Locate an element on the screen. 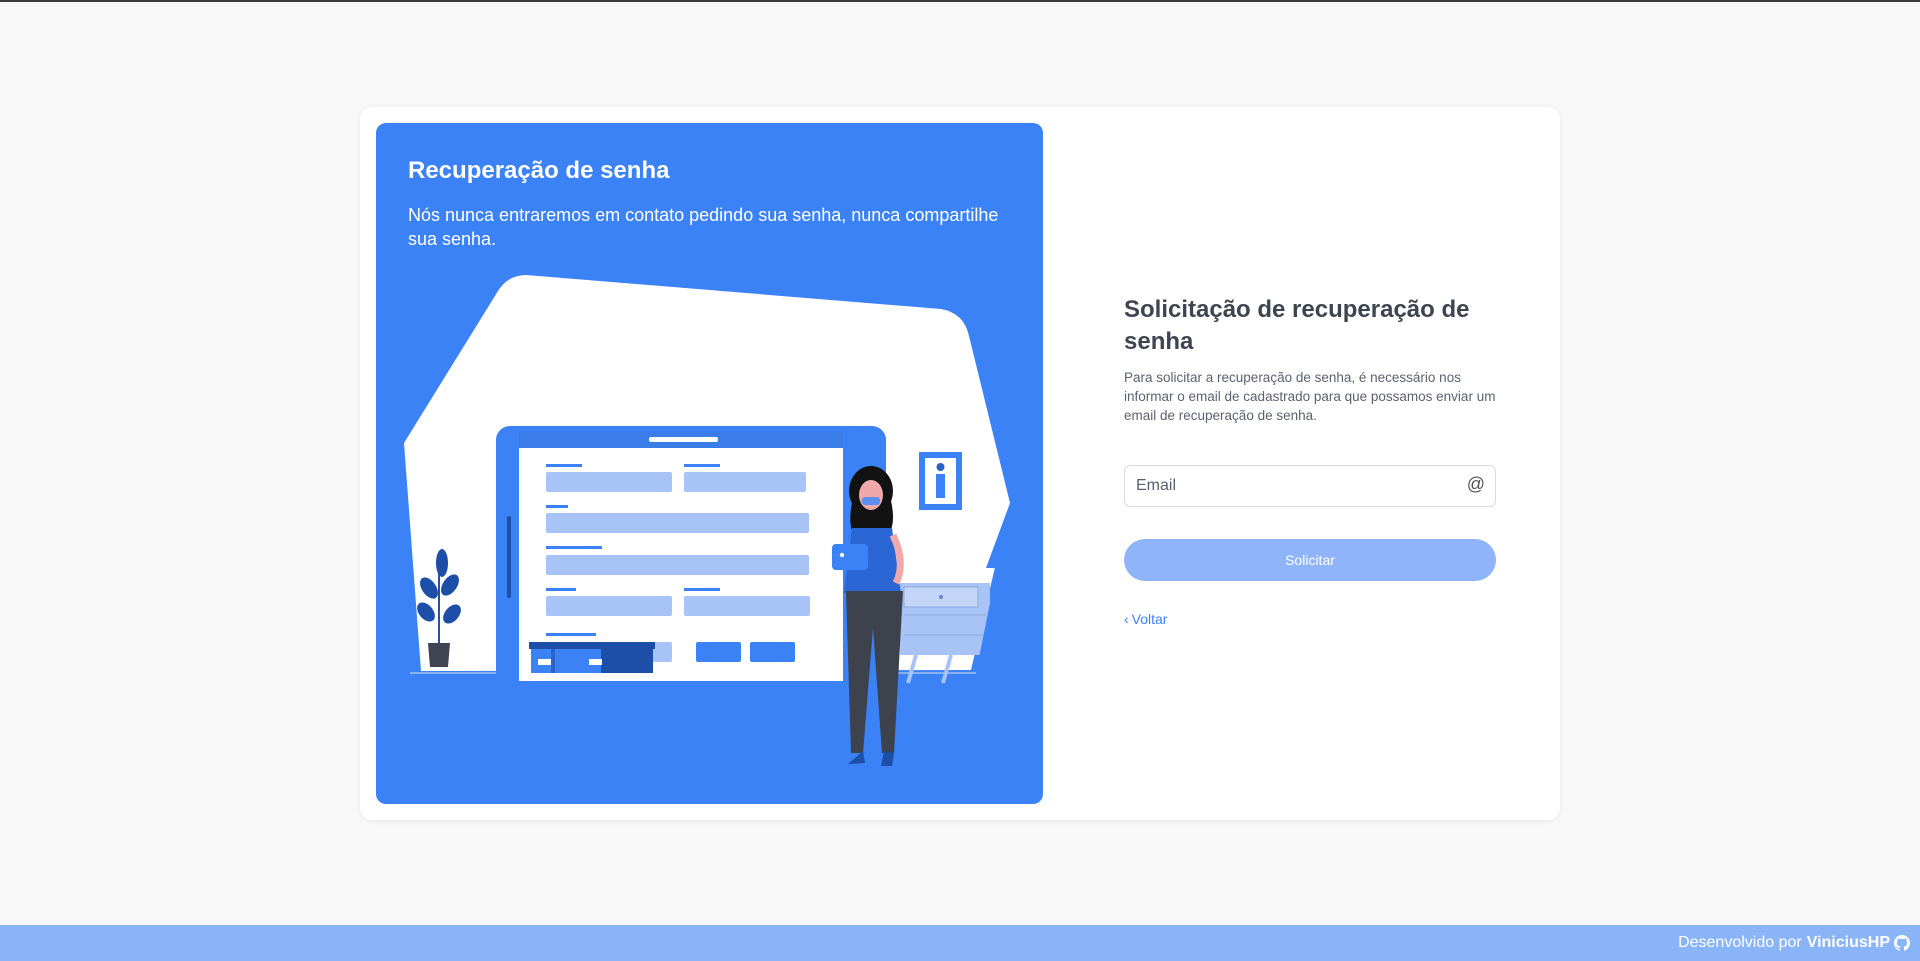  footer-prefix: Desenvolvido por is located at coordinates (1740, 942).